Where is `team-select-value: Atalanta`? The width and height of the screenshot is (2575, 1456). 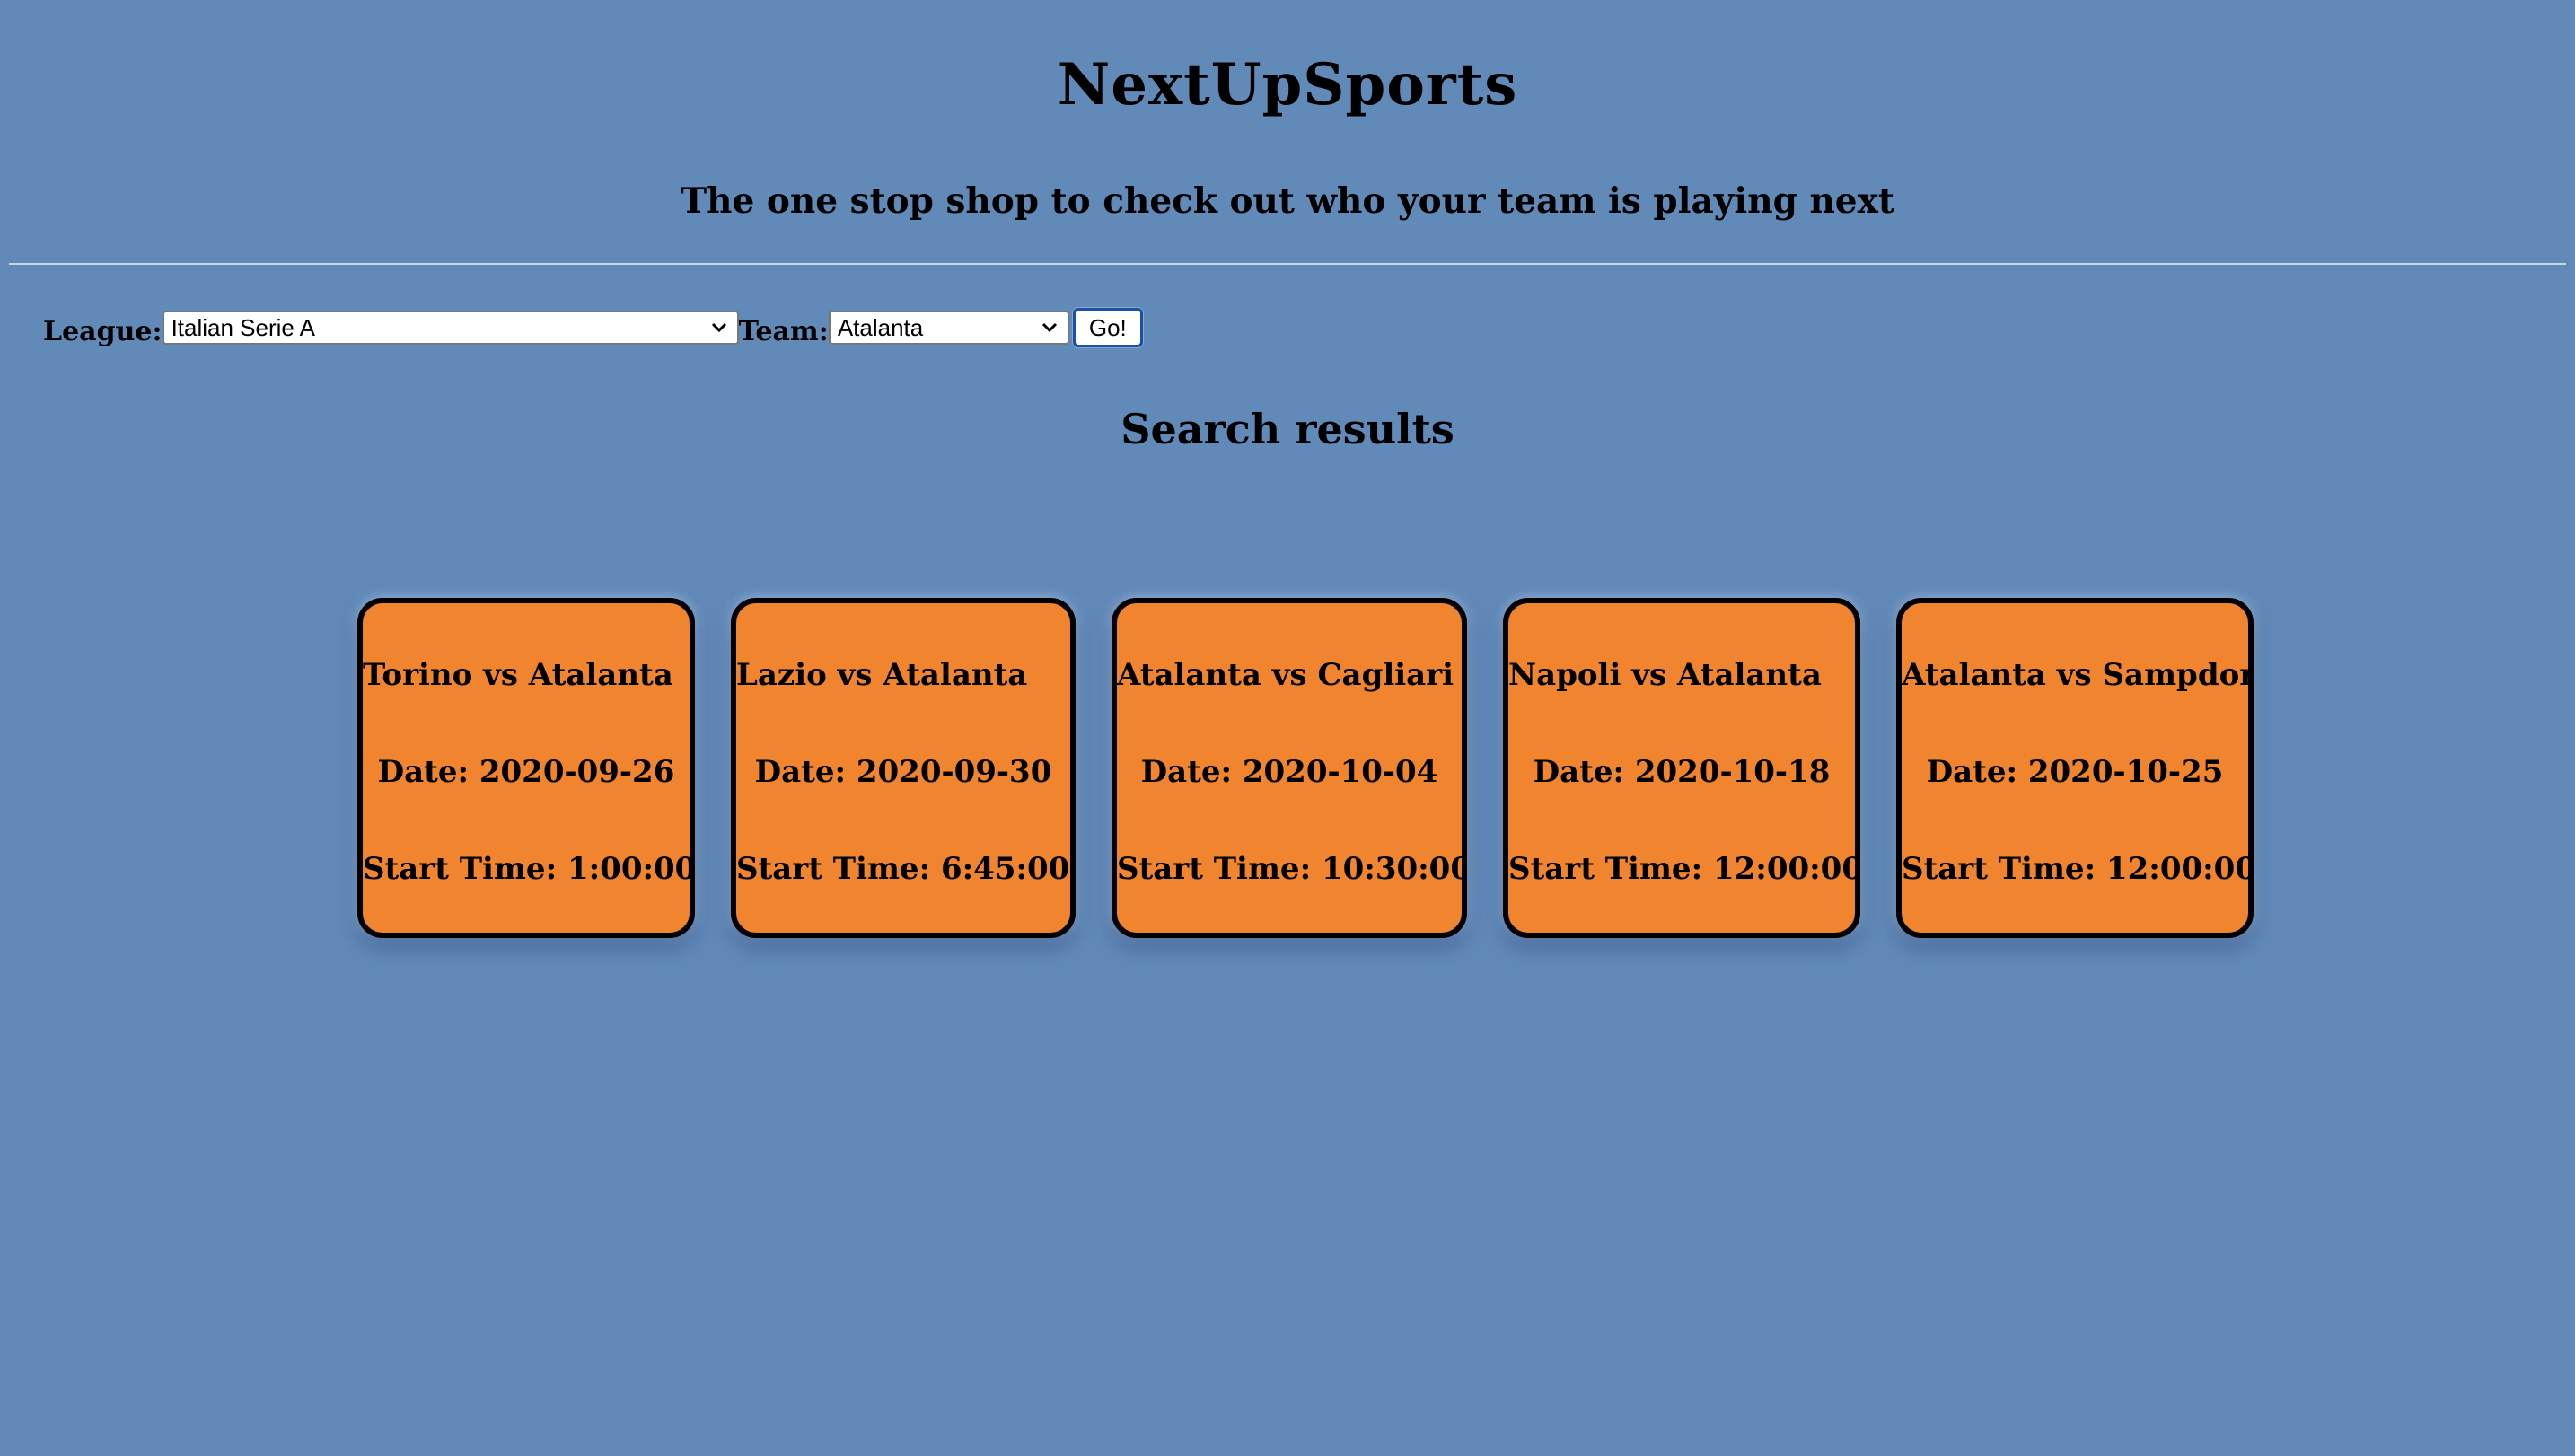 team-select-value: Atalanta is located at coordinates (881, 327).